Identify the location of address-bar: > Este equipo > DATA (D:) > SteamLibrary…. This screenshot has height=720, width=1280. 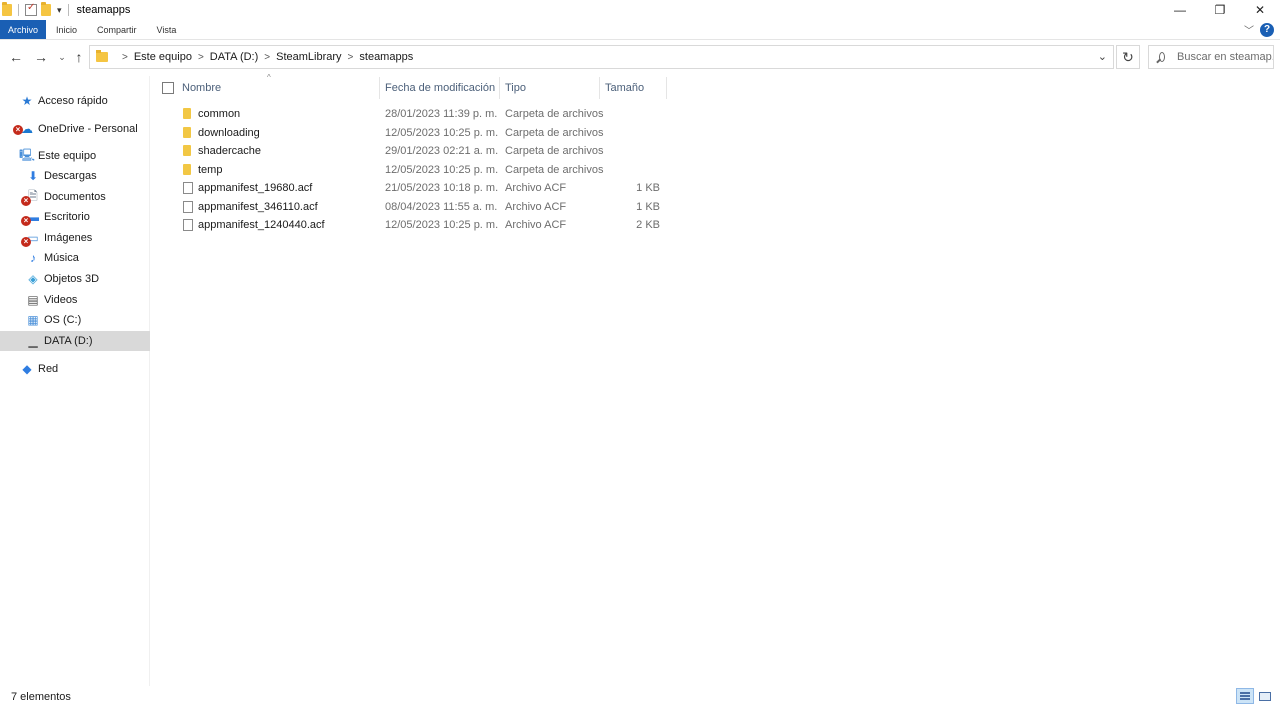
(601, 57).